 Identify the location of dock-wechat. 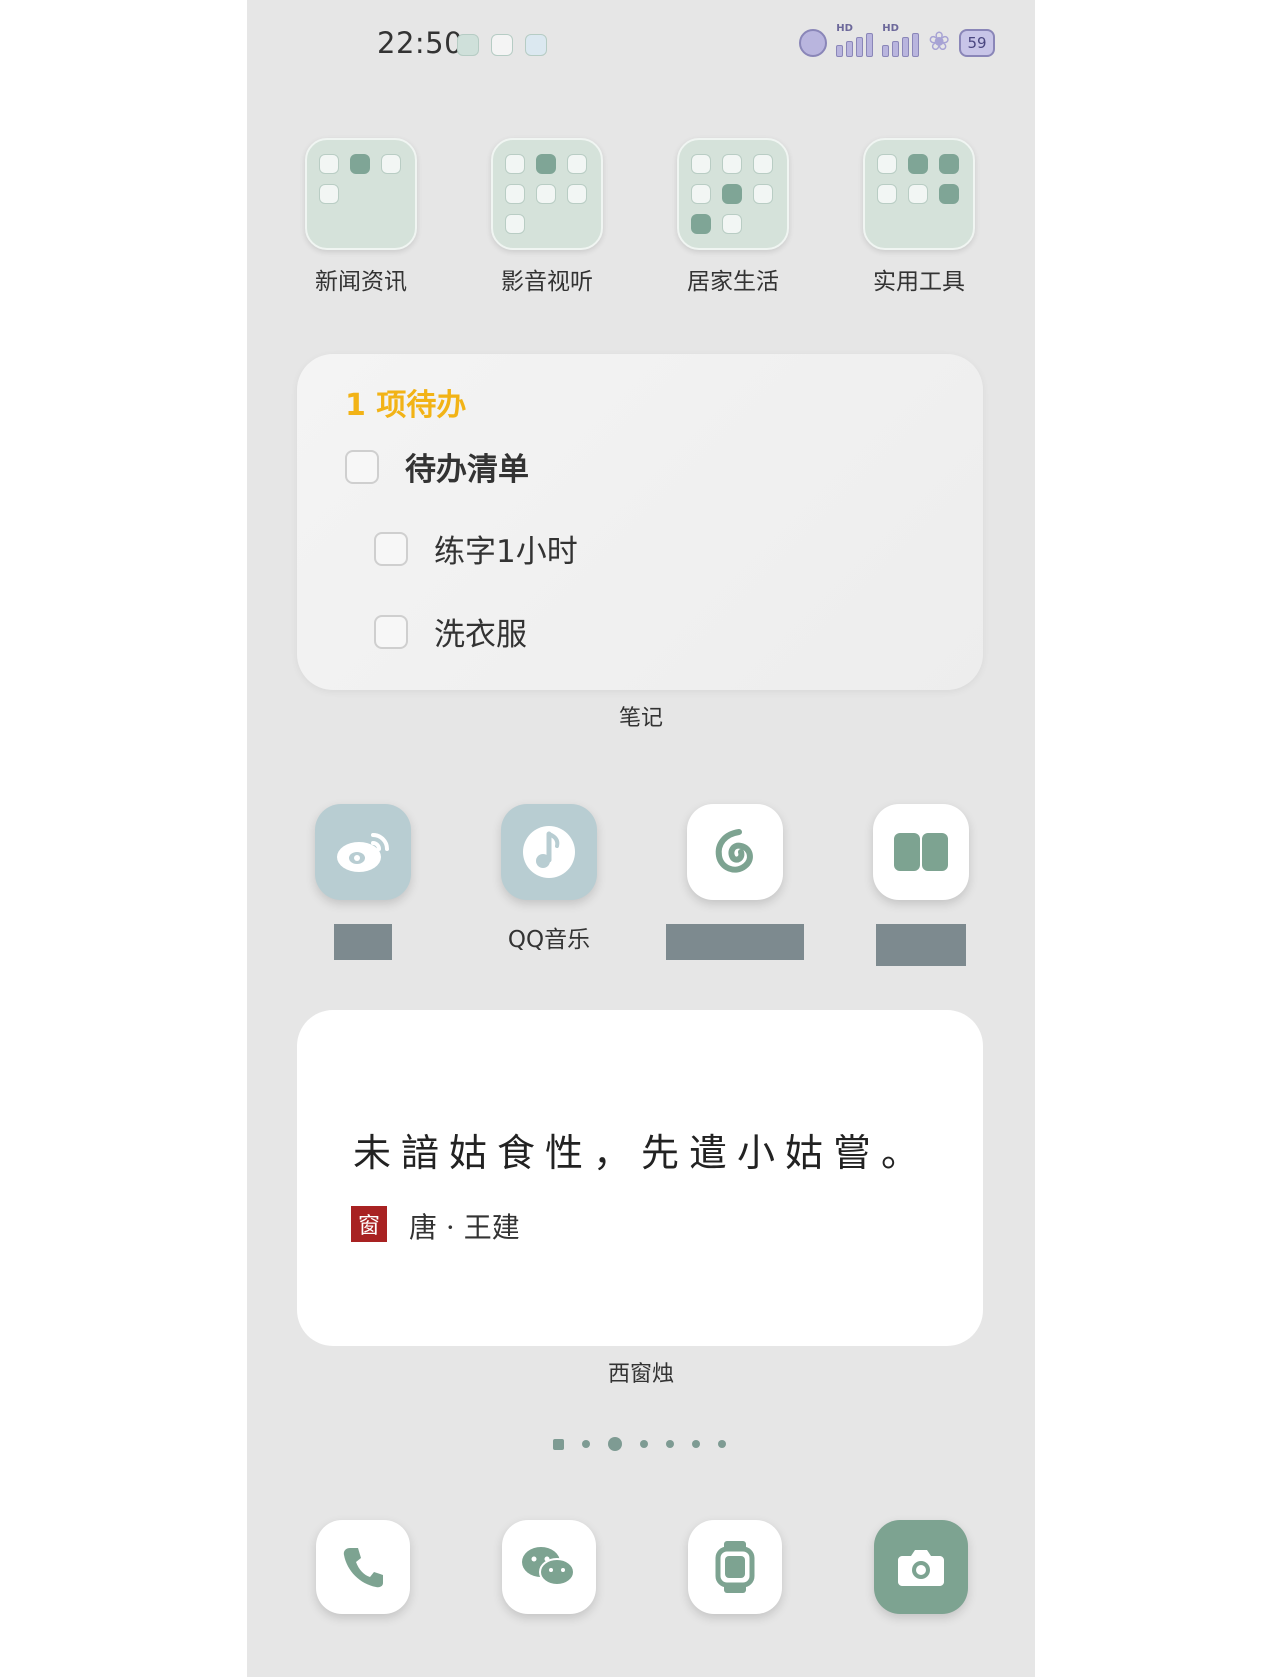
(549, 1567).